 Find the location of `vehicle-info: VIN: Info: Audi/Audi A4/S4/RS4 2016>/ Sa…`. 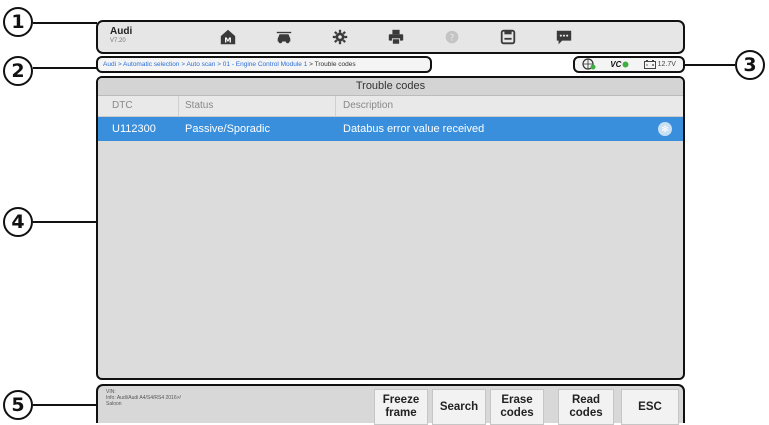

vehicle-info: VIN: Info: Audi/Audi A4/S4/RS4 2016>/ Sa… is located at coordinates (143, 398).